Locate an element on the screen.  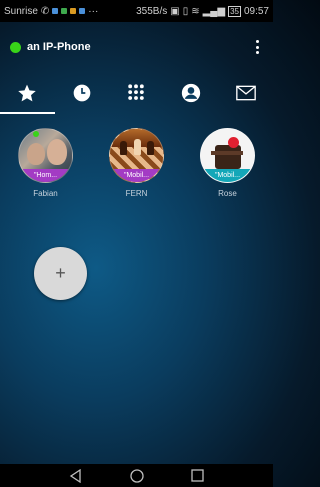
star-icon is located at coordinates (27, 93).